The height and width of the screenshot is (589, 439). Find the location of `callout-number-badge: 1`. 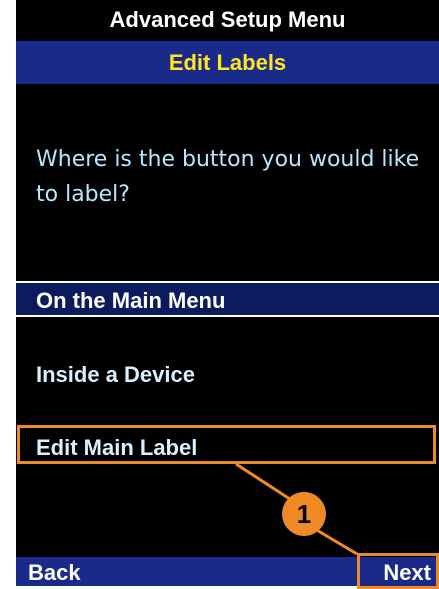

callout-number-badge: 1 is located at coordinates (304, 514).